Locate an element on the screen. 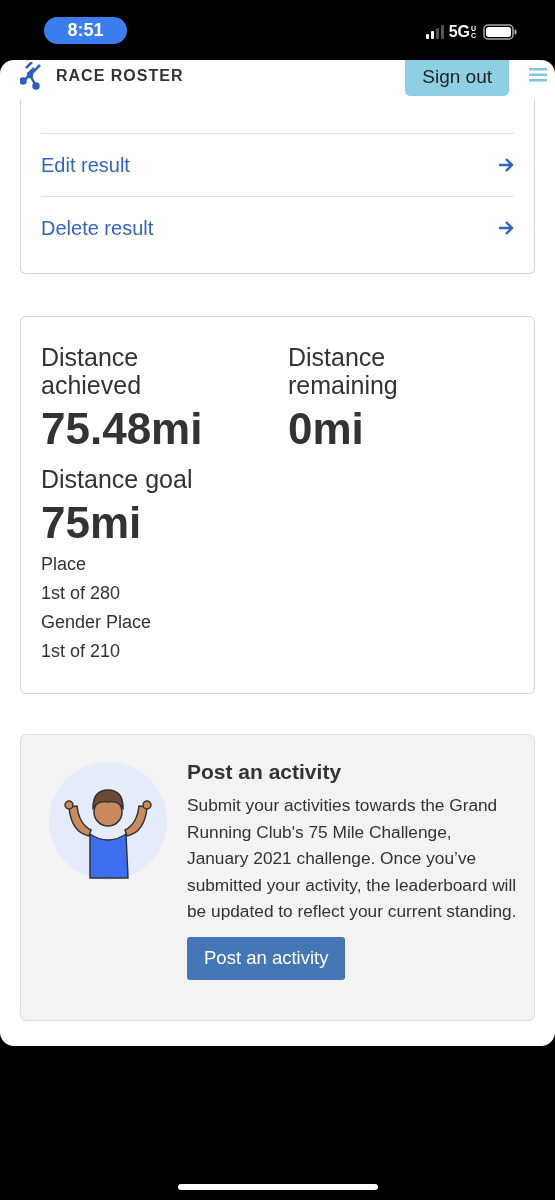 The image size is (555, 1200). stat-value: 75.48mi is located at coordinates (122, 429).